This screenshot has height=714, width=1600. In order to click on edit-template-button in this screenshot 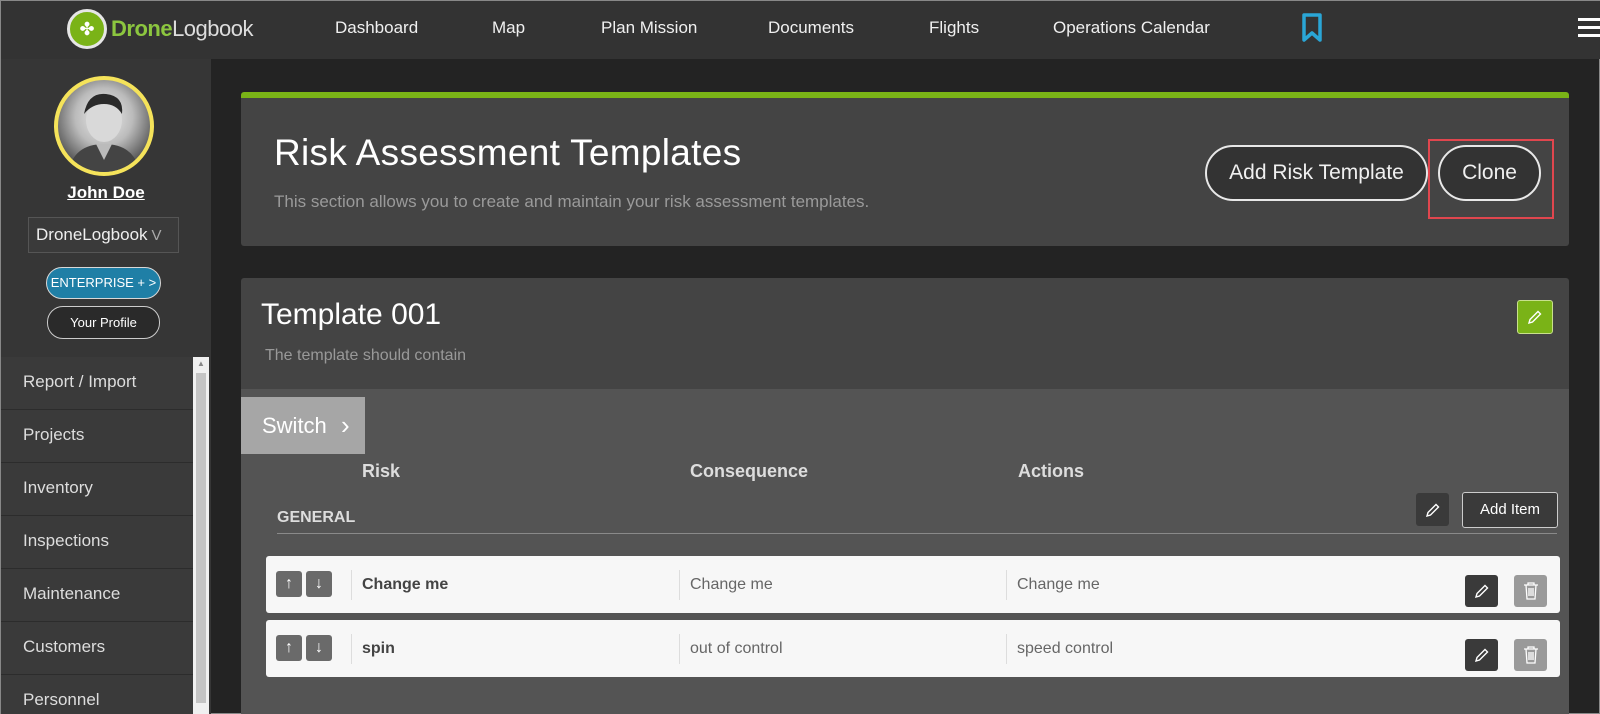, I will do `click(1535, 317)`.